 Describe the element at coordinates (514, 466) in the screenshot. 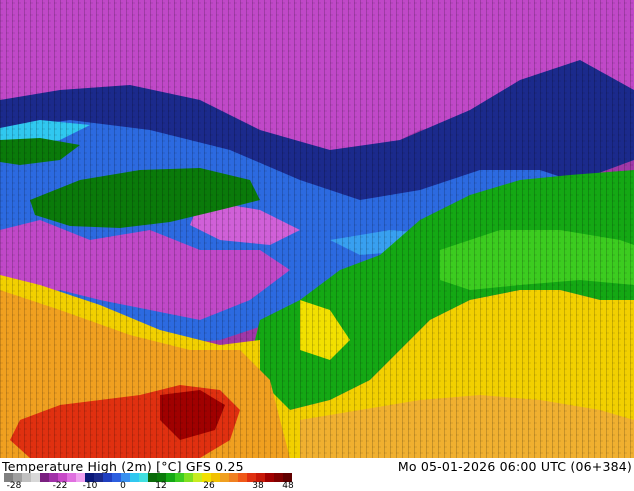

I see `map-timestamp: Mo 05-01-2026 06:00 UTC (06+384)` at that location.